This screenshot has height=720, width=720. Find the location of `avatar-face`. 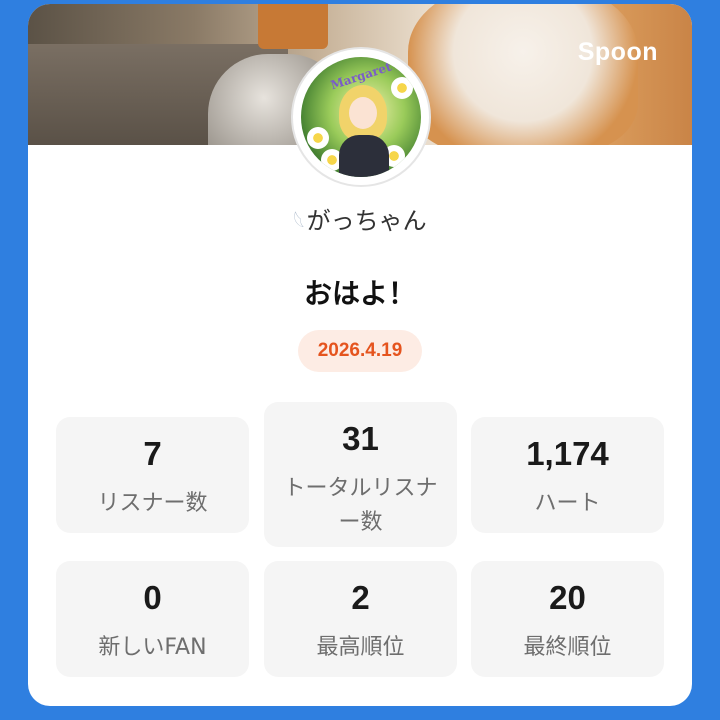

avatar-face is located at coordinates (363, 113).